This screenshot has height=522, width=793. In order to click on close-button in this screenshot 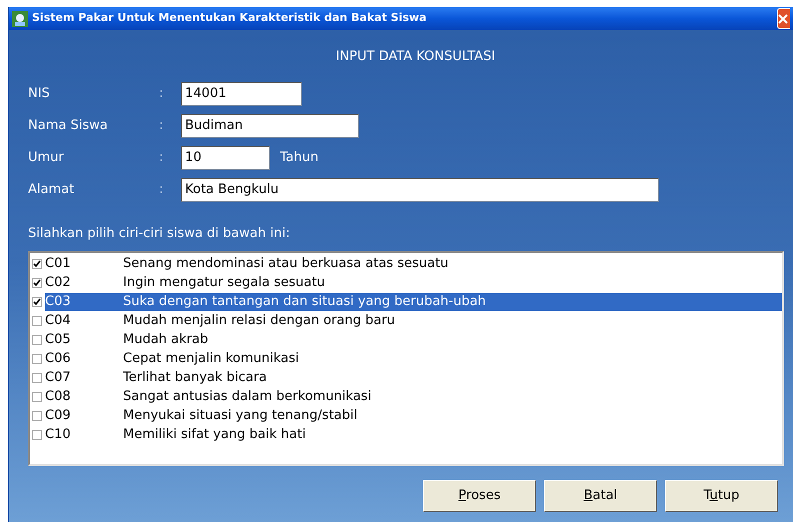, I will do `click(783, 18)`.